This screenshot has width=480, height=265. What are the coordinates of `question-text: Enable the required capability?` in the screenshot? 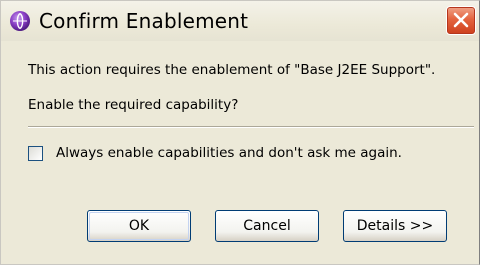 It's located at (133, 105).